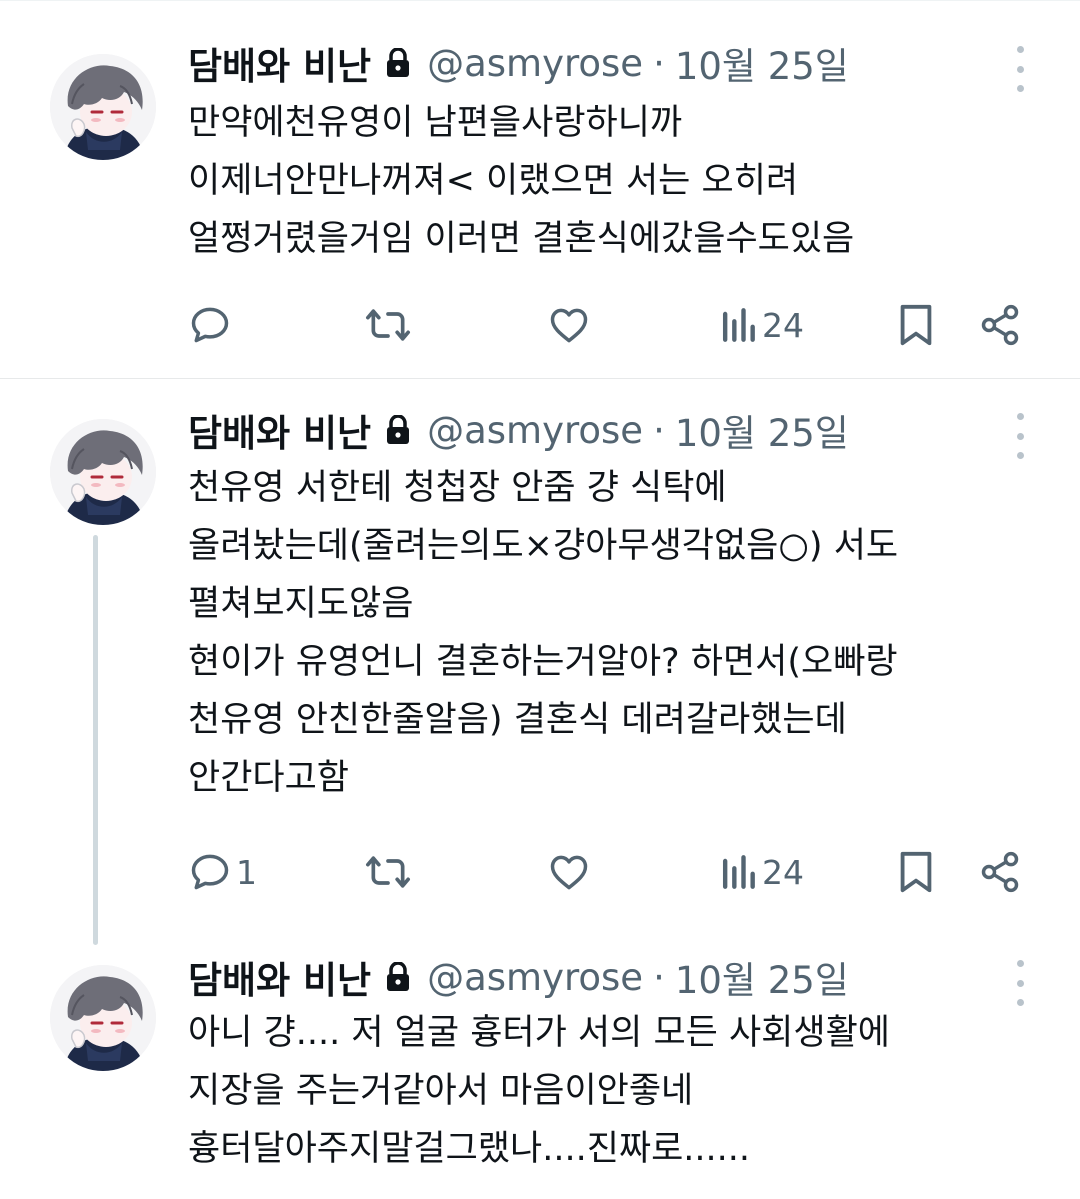 Image resolution: width=1080 pixels, height=1199 pixels. What do you see at coordinates (543, 662) in the screenshot?
I see `tweet-text-line: 현이가 유영언니 결혼하는거알아? 하면서(오빠랑` at bounding box center [543, 662].